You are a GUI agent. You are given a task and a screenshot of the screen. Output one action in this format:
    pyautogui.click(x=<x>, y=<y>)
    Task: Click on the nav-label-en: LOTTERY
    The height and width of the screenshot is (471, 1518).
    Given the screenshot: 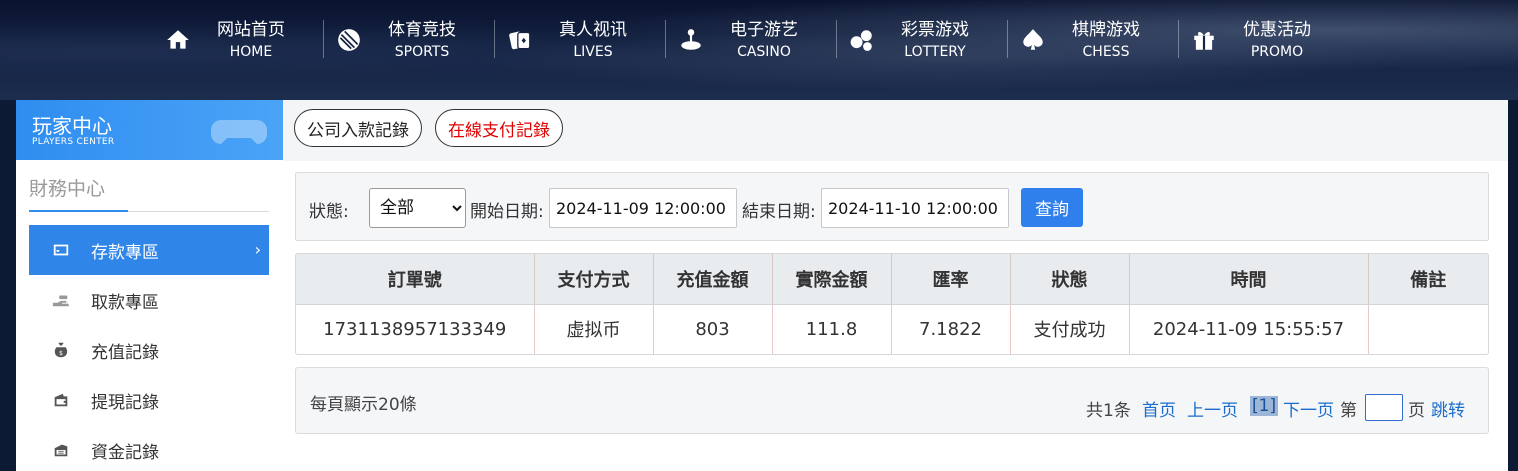 What is the action you would take?
    pyautogui.click(x=935, y=51)
    